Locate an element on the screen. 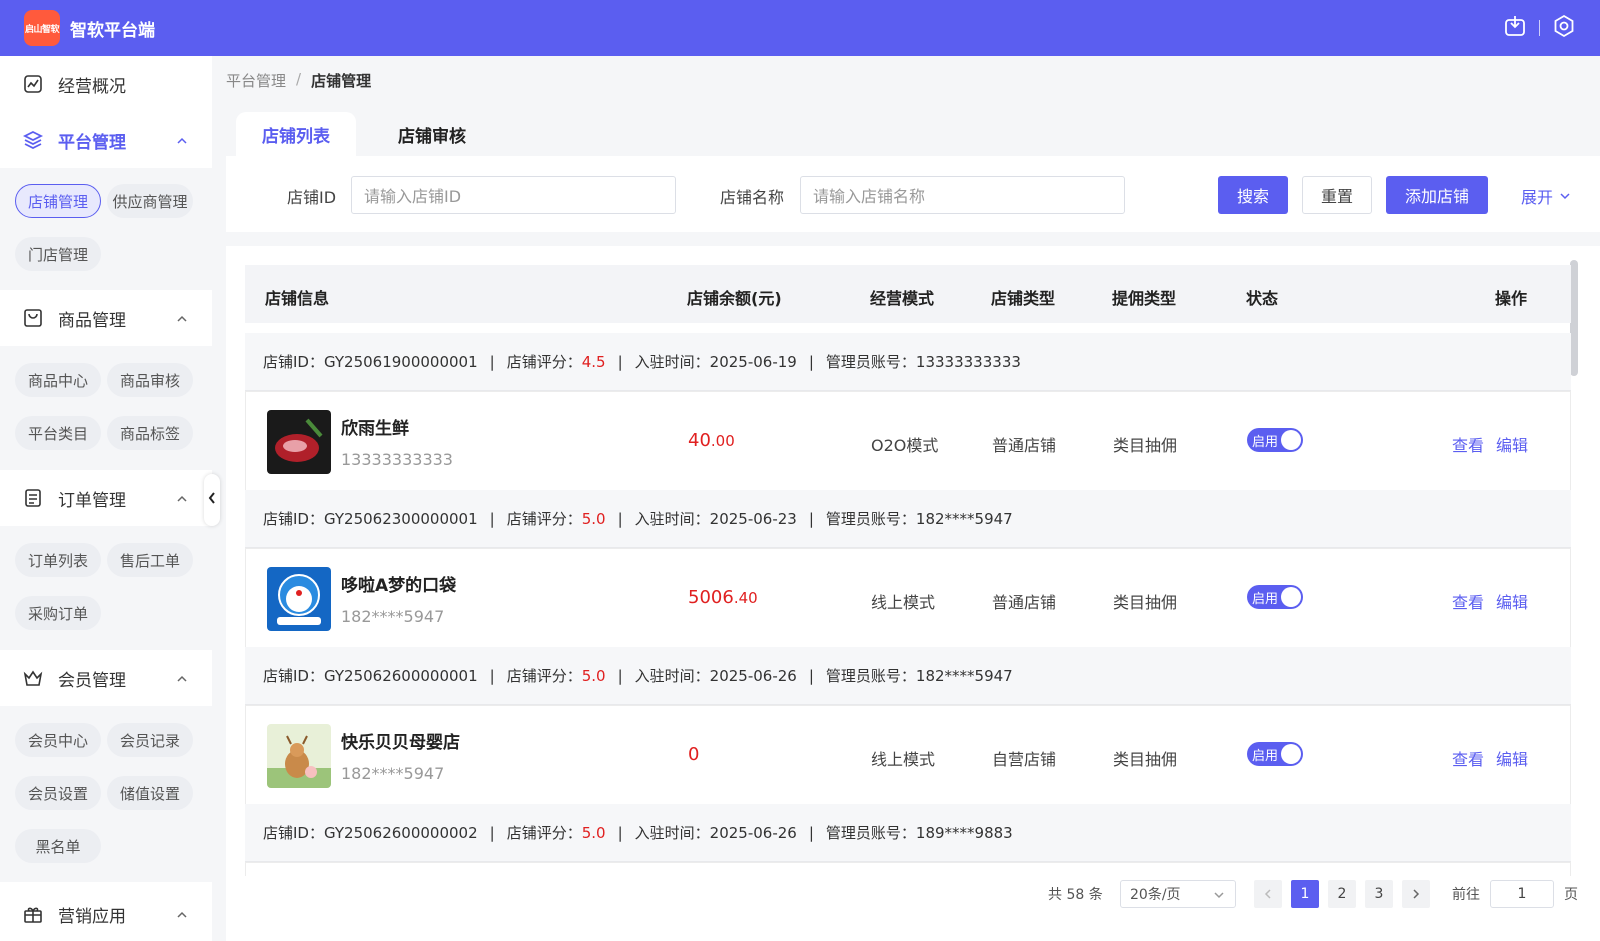 This screenshot has height=941, width=1600. store-score-value: 4.5 is located at coordinates (593, 361).